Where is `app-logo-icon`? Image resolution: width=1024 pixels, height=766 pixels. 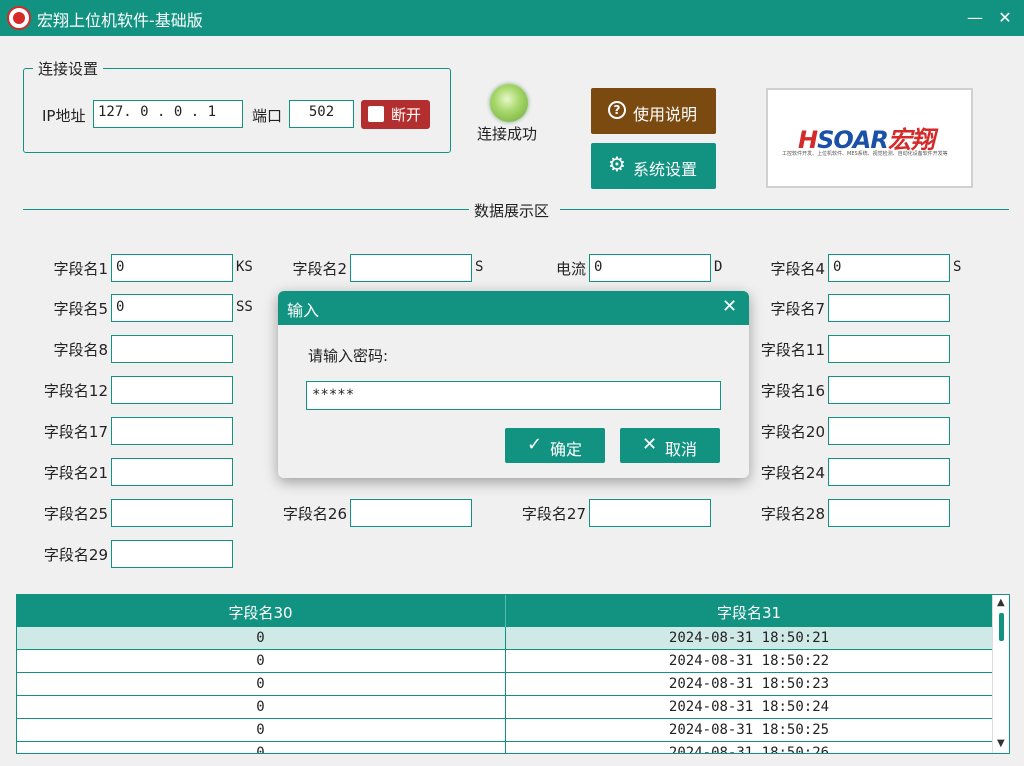 app-logo-icon is located at coordinates (19, 18).